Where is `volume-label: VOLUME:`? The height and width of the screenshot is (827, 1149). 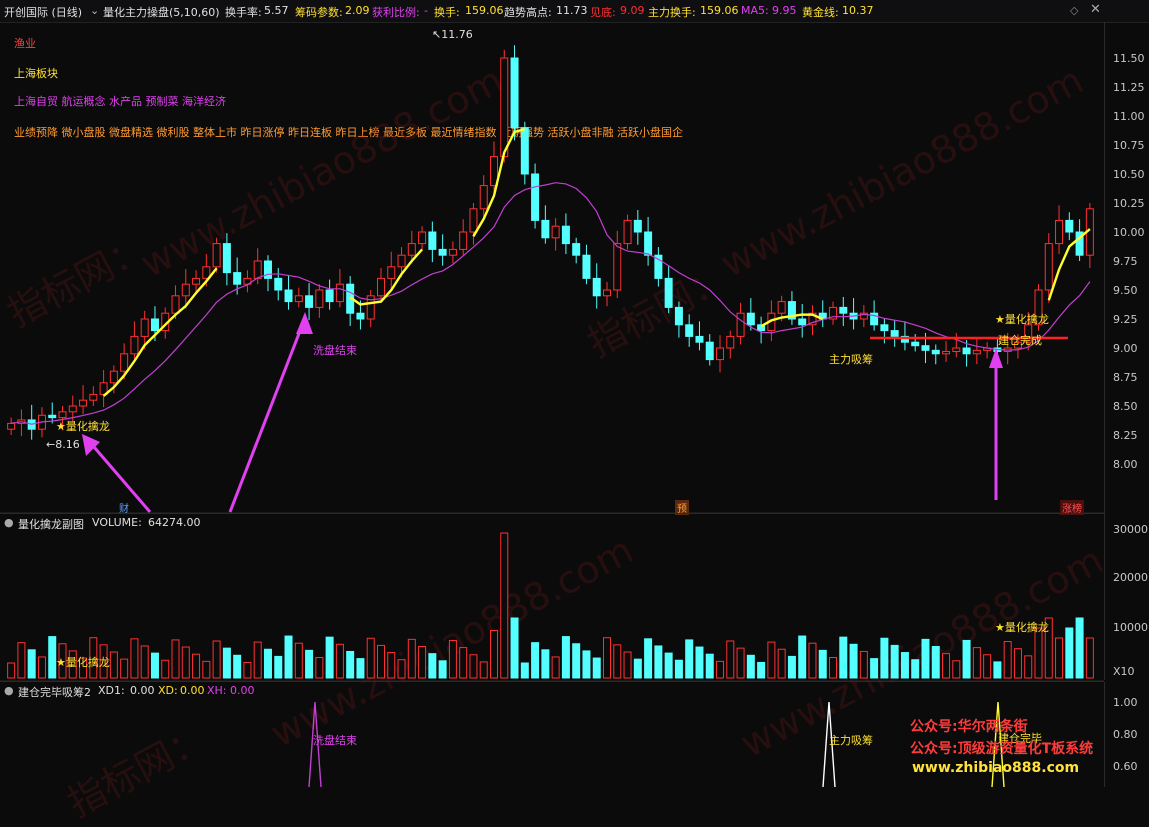 volume-label: VOLUME: is located at coordinates (117, 522).